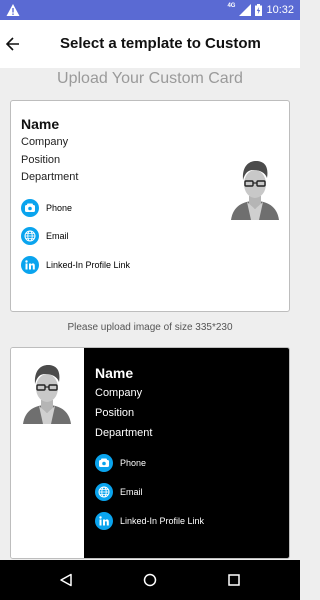 This screenshot has width=320, height=600. I want to click on battery-icon, so click(259, 10).